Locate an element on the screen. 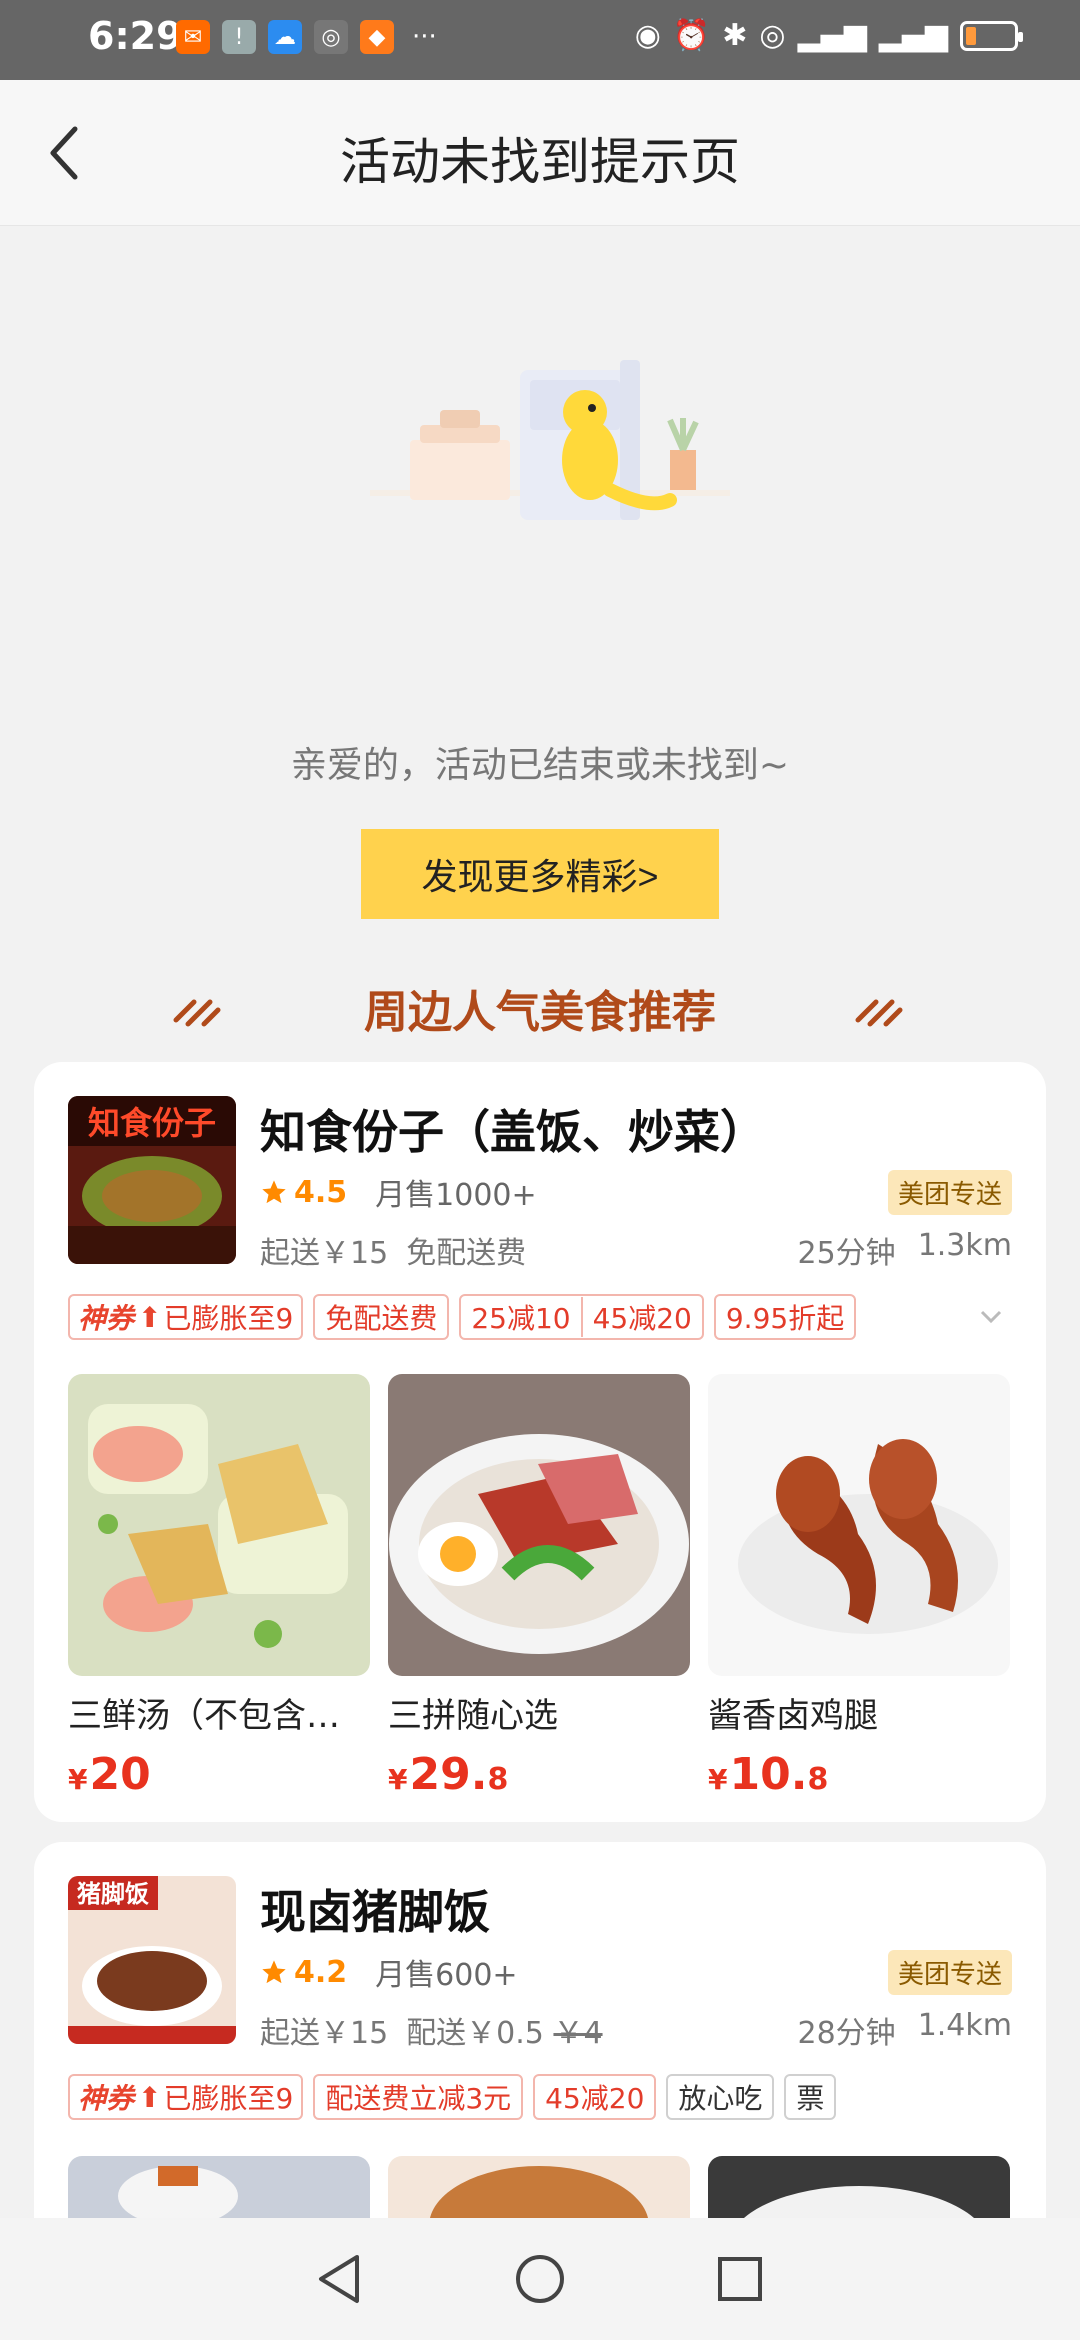  page-title: 活动未找到提示页 is located at coordinates (540, 162).